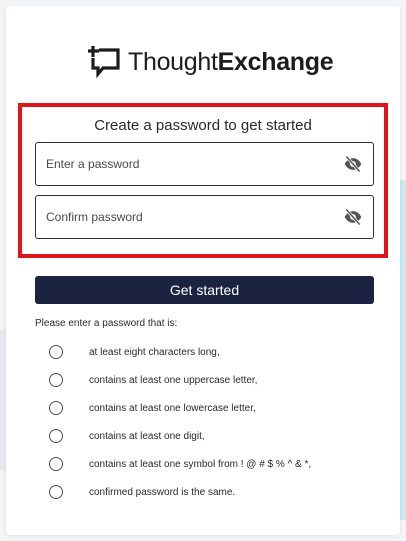 This screenshot has width=406, height=541. What do you see at coordinates (173, 61) in the screenshot?
I see `brand-name-light: Thought` at bounding box center [173, 61].